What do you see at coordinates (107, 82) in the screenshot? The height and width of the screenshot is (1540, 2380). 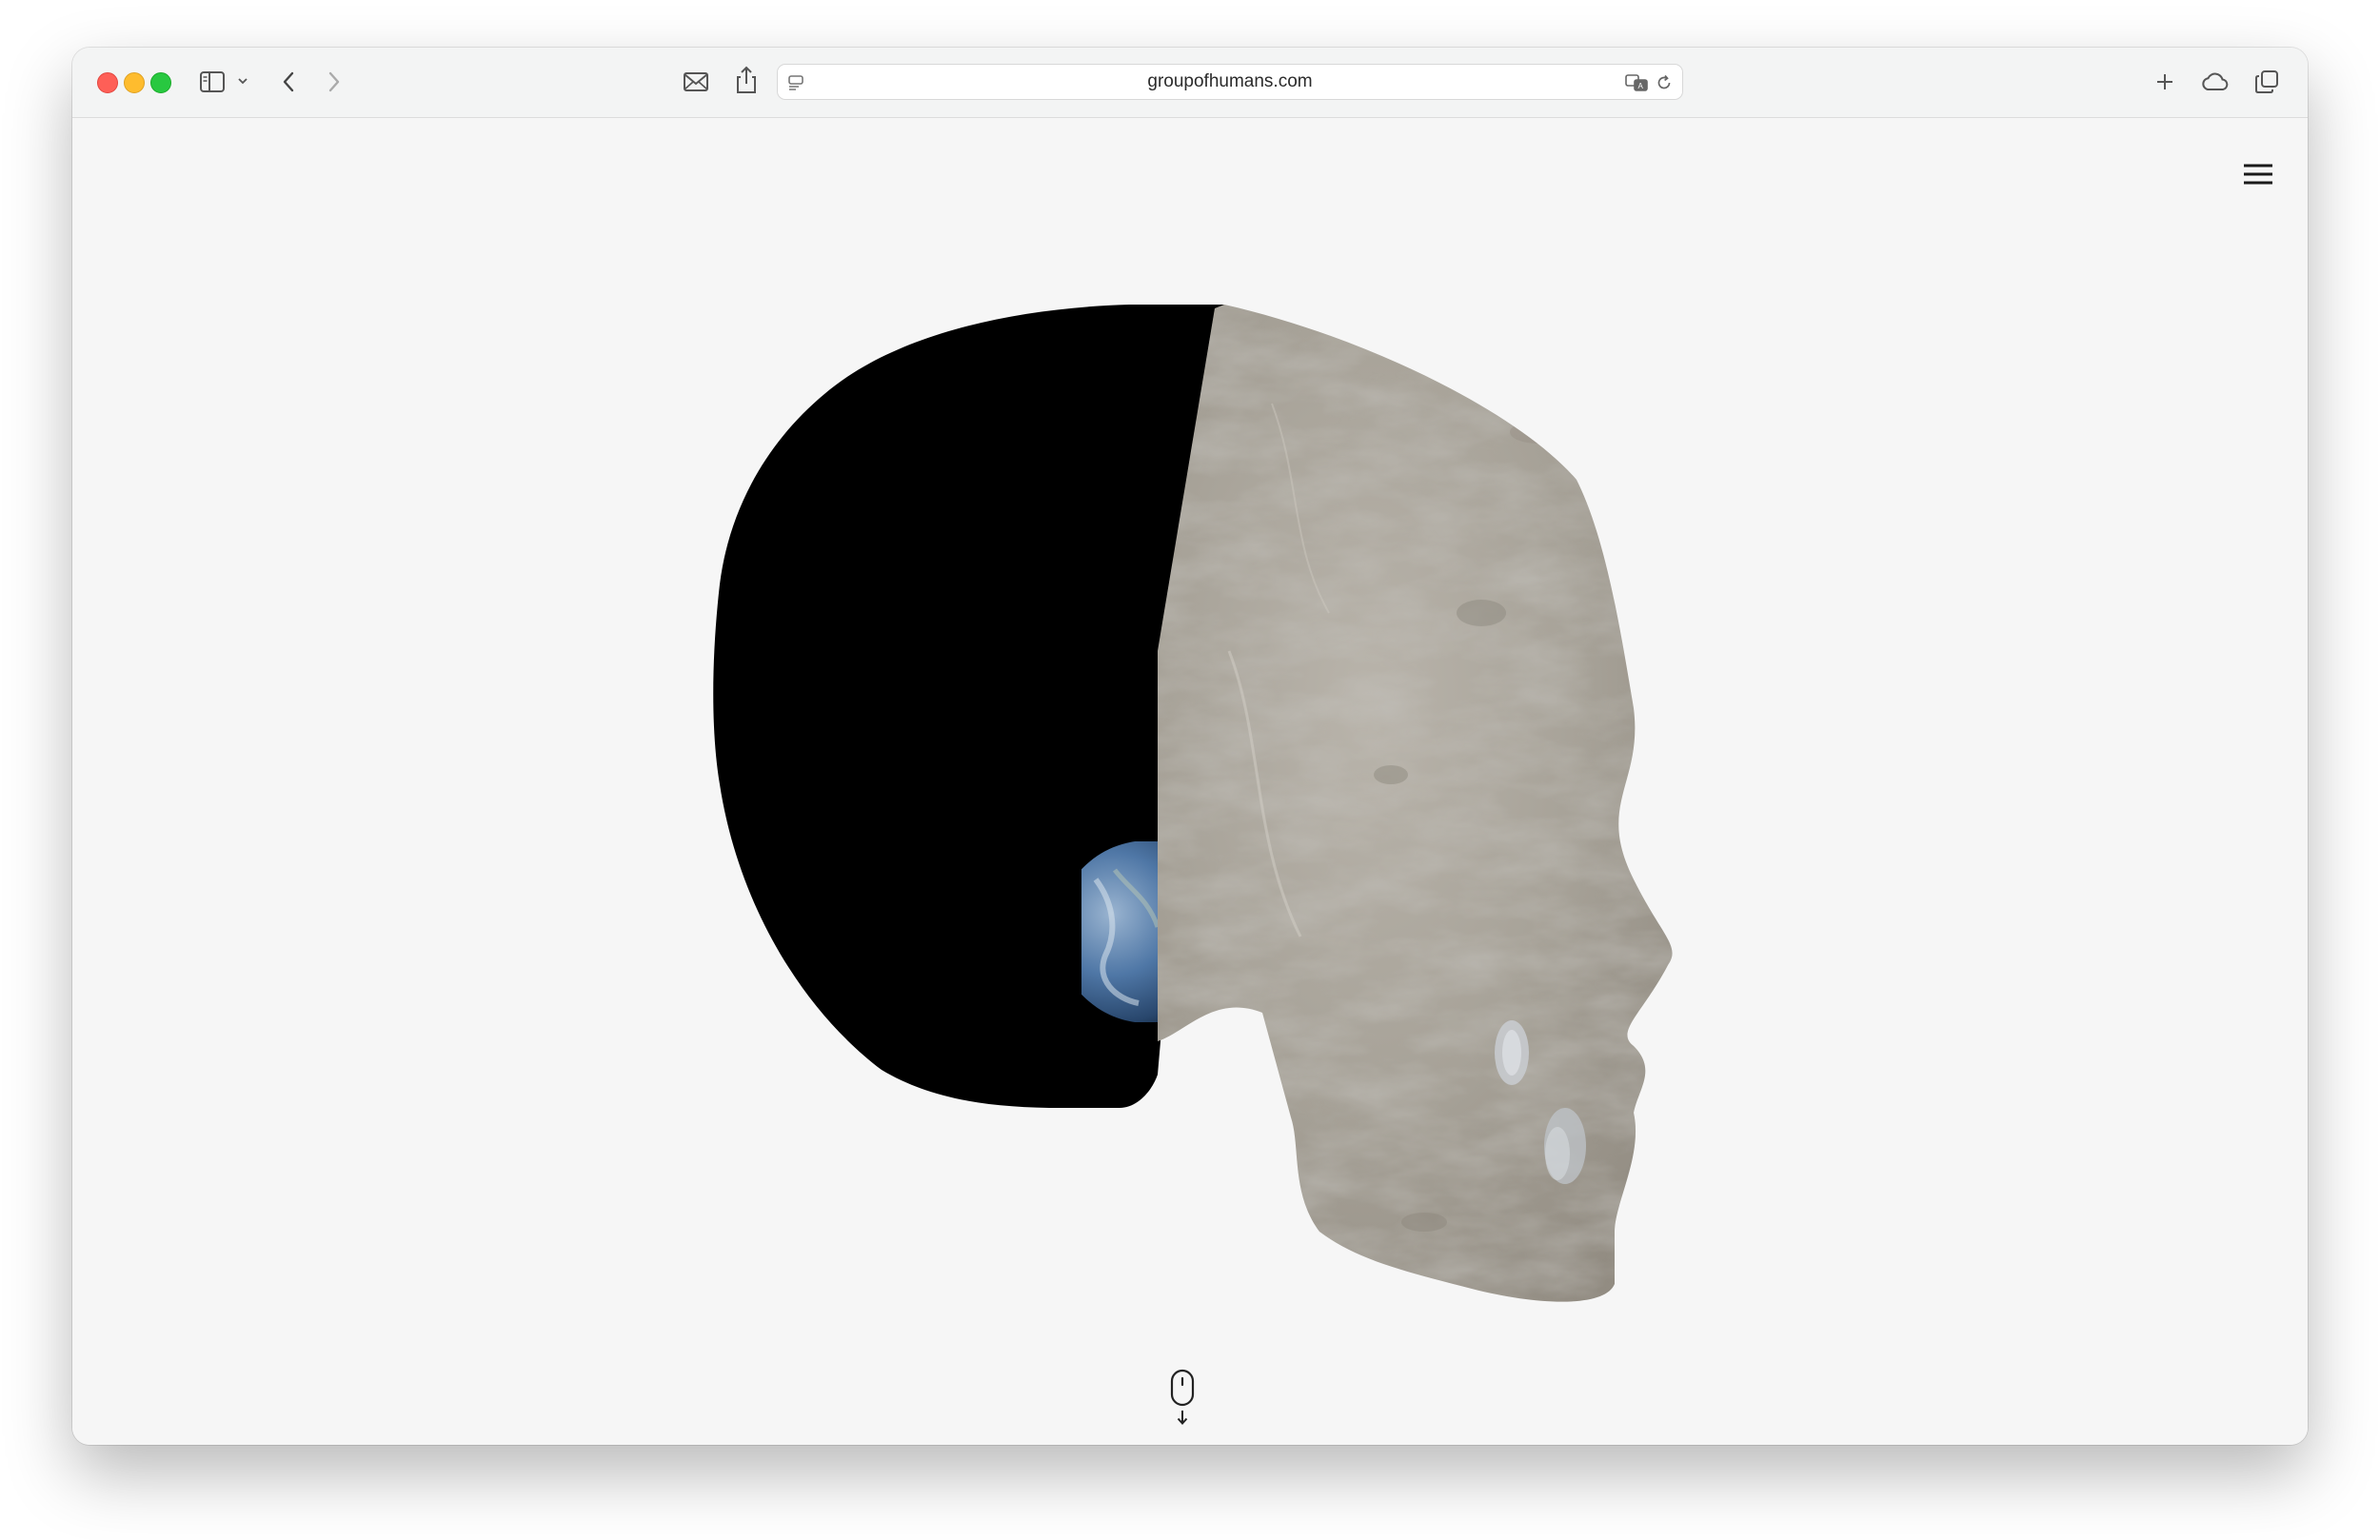 I see `window-close-button` at bounding box center [107, 82].